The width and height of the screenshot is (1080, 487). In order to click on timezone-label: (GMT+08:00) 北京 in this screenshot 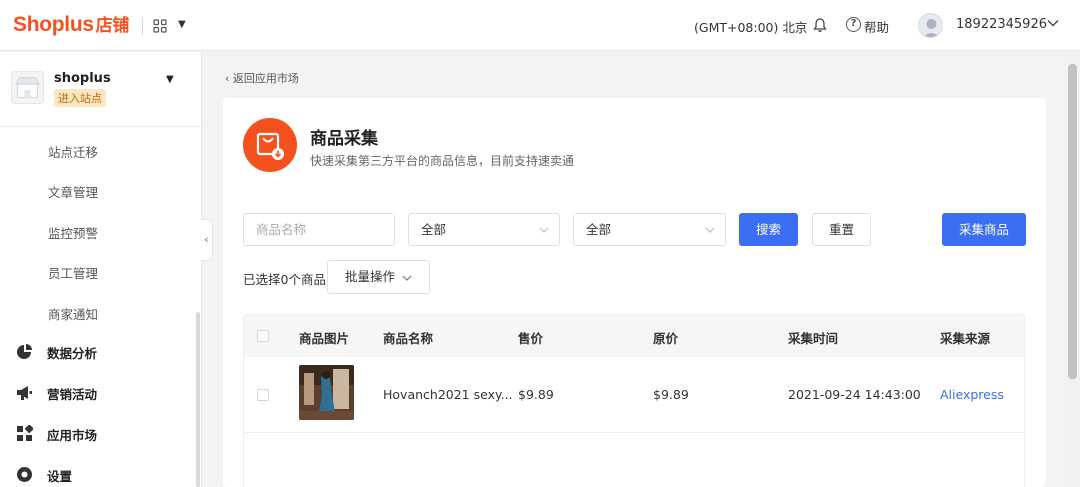, I will do `click(750, 26)`.